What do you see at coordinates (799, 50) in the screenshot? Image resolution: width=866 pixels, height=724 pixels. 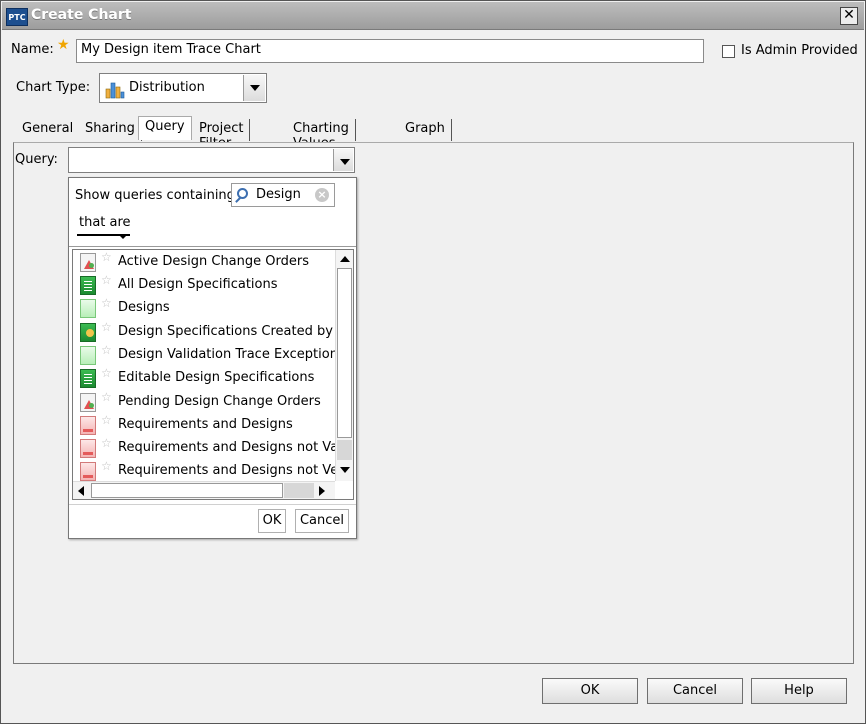 I see `is-admin-provided-label: Is Admin Provided` at bounding box center [799, 50].